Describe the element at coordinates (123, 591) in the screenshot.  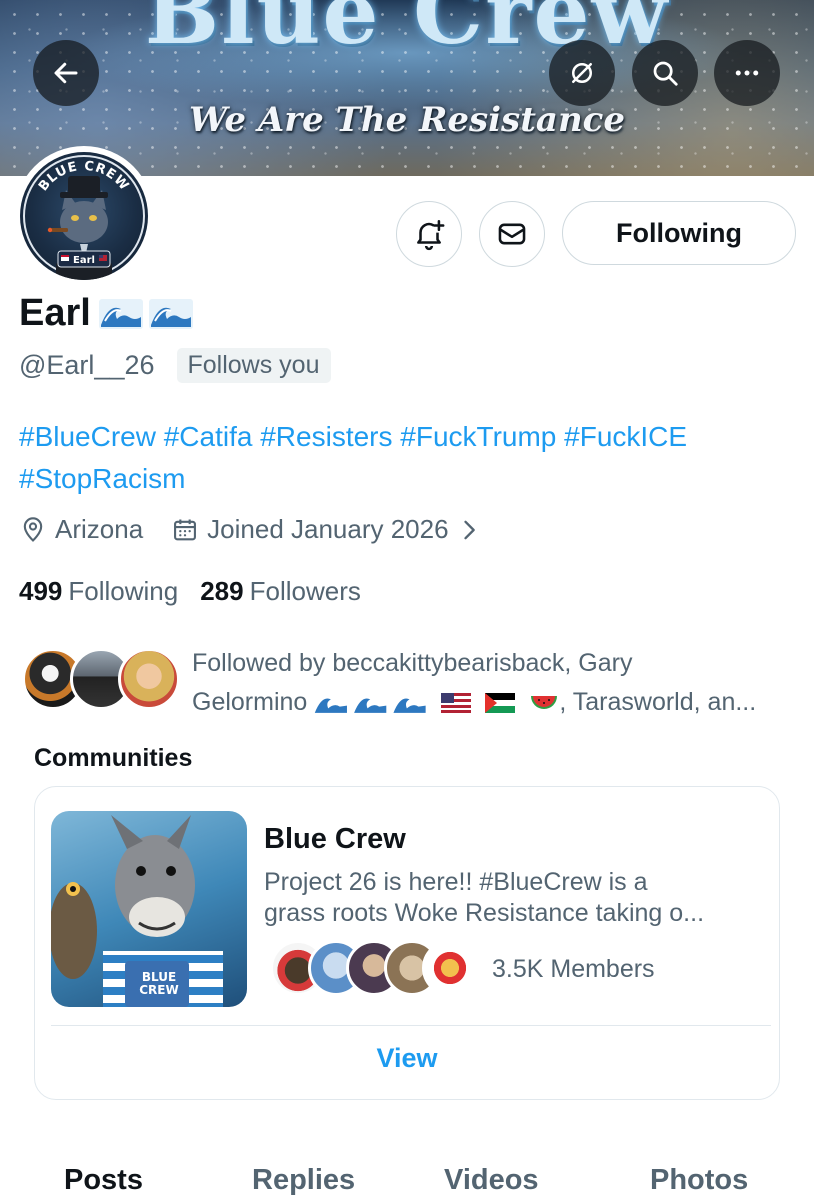
I see `following-label: Following` at that location.